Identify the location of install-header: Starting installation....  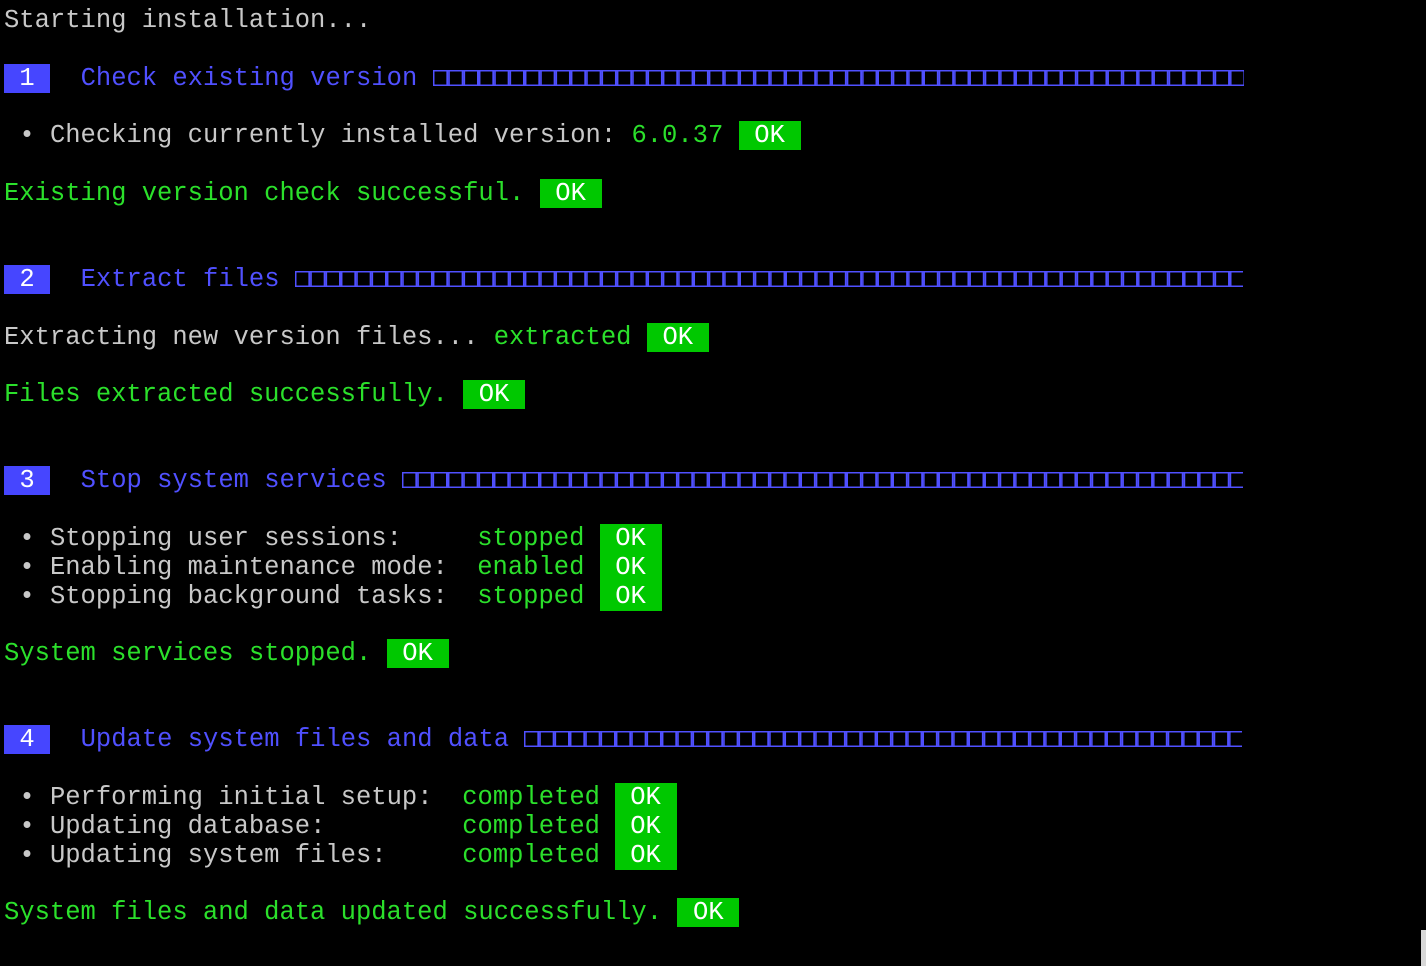
(188, 20).